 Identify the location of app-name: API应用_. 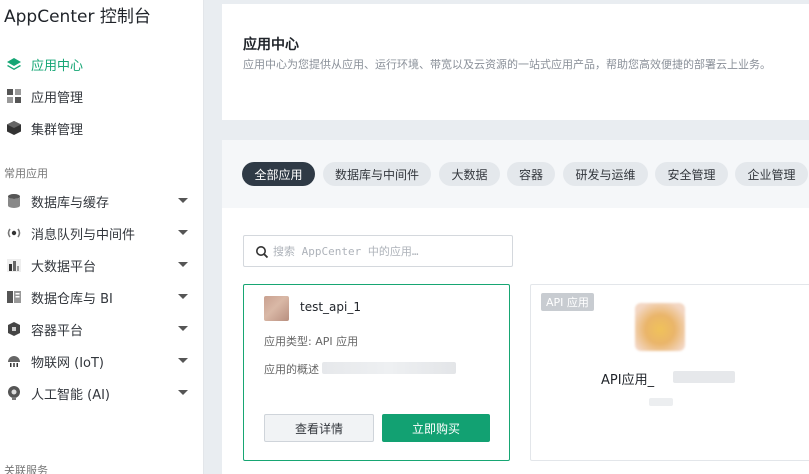
(628, 380).